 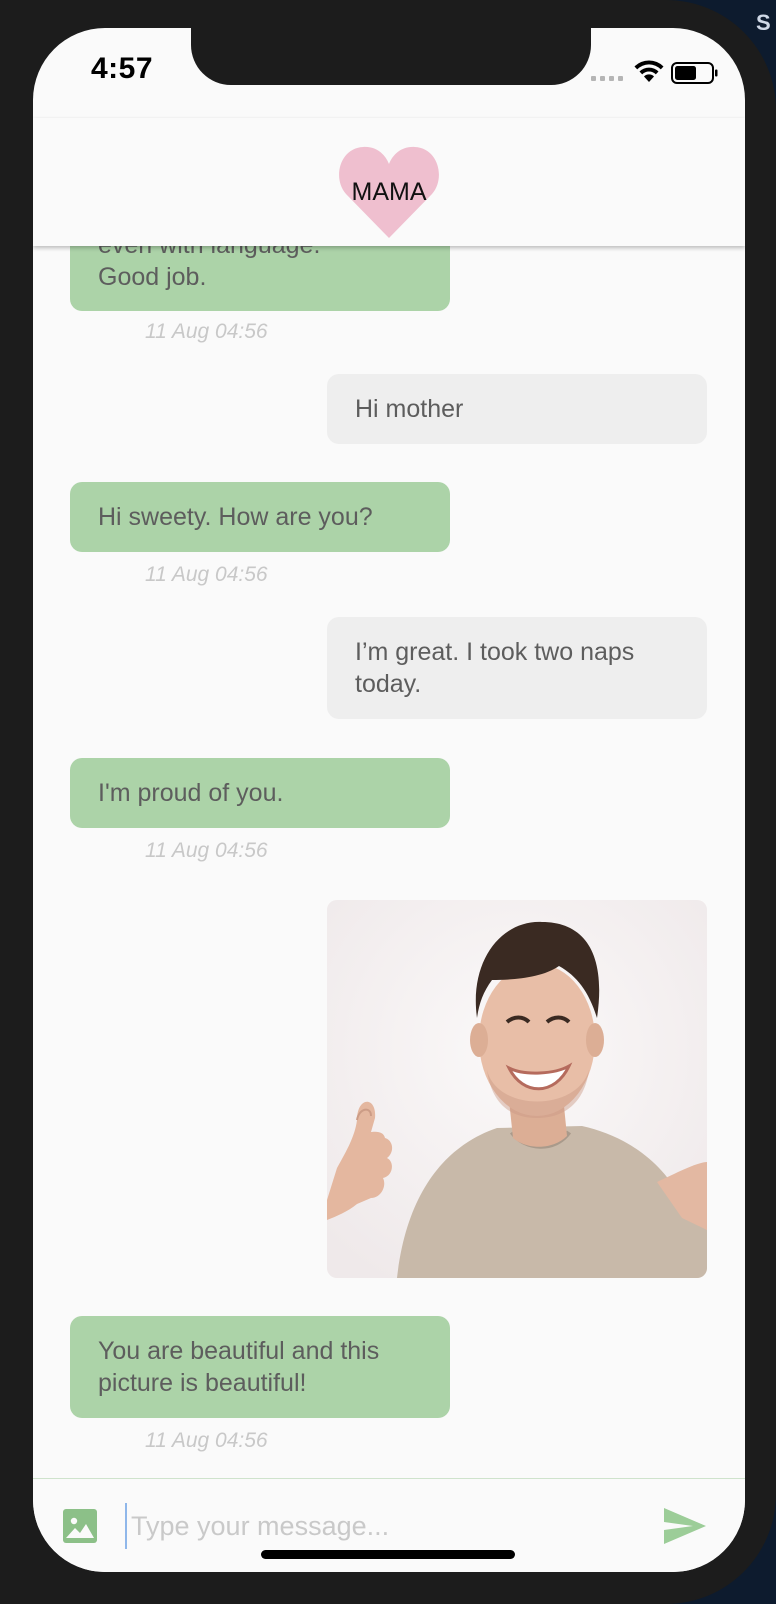 What do you see at coordinates (685, 1526) in the screenshot?
I see `send-icon` at bounding box center [685, 1526].